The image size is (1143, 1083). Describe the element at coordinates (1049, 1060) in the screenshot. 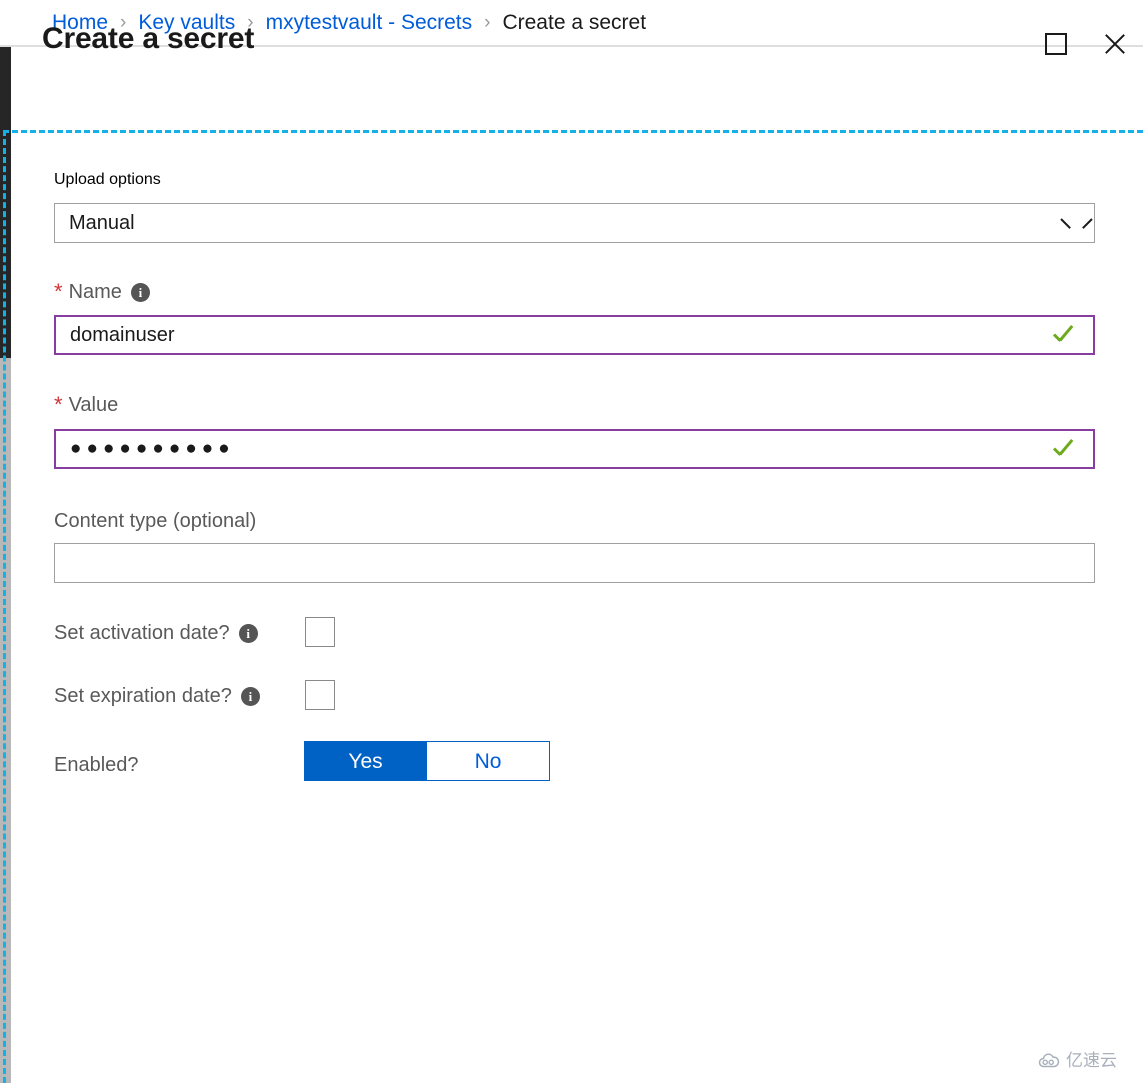

I see `cloud-icon` at that location.